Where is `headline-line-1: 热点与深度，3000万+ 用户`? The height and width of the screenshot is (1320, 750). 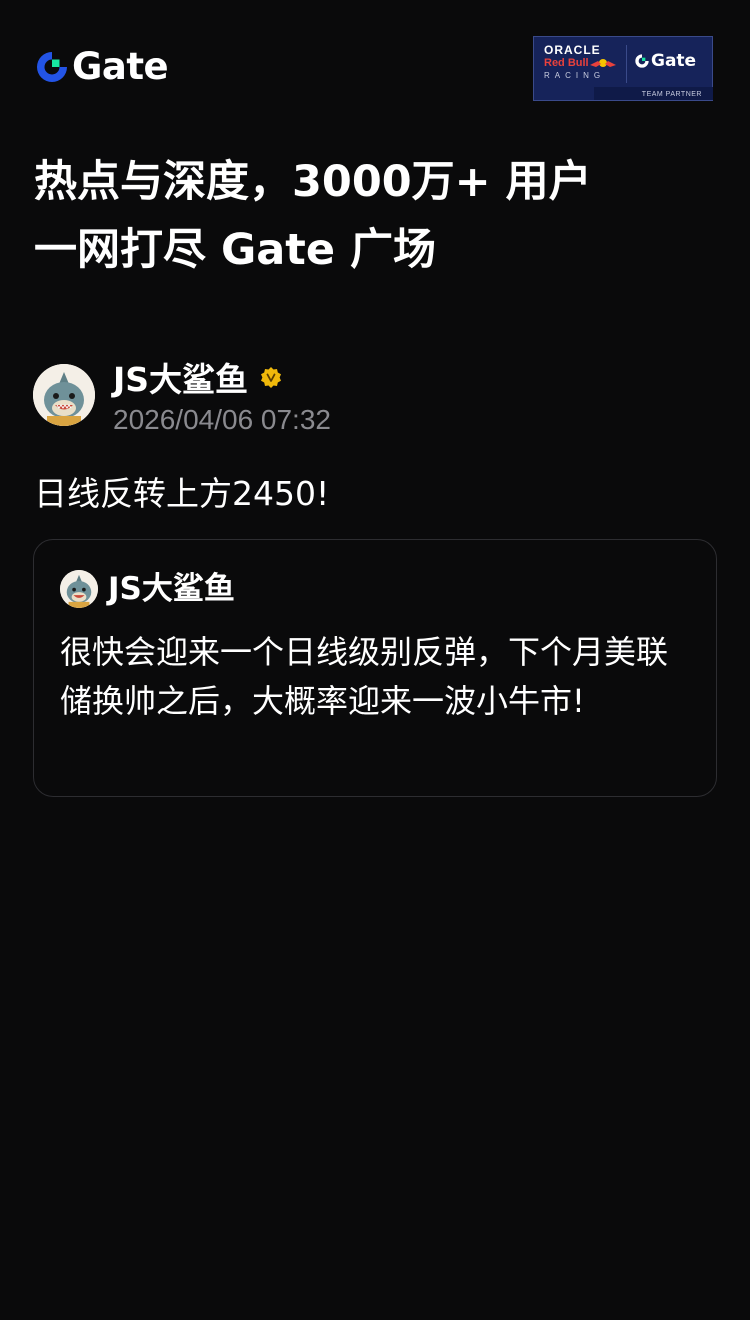 headline-line-1: 热点与深度，3000万+ 用户 is located at coordinates (313, 182).